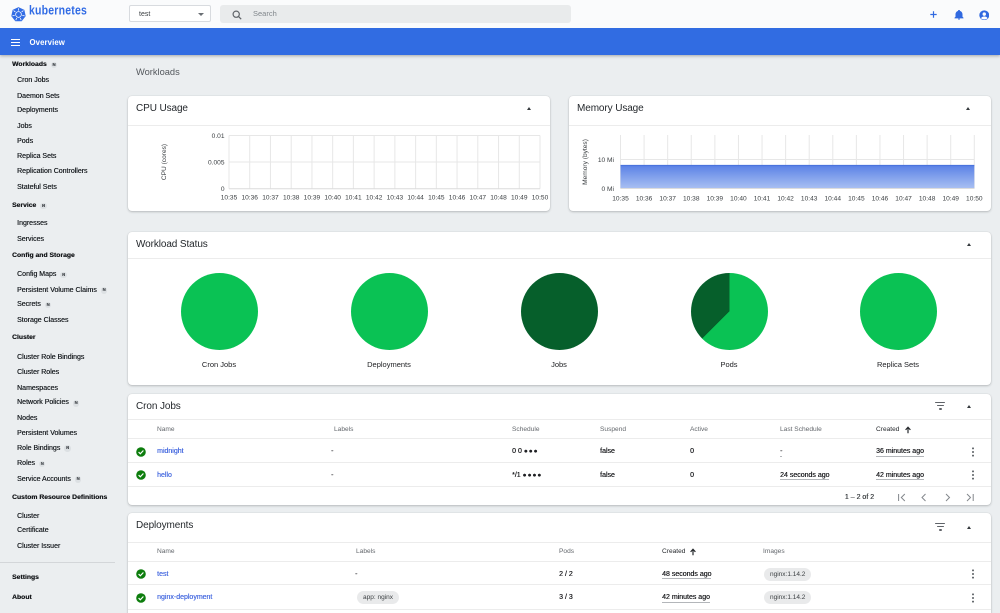  What do you see at coordinates (585, 162) in the screenshot?
I see `svg-text: Memory (bytes)` at bounding box center [585, 162].